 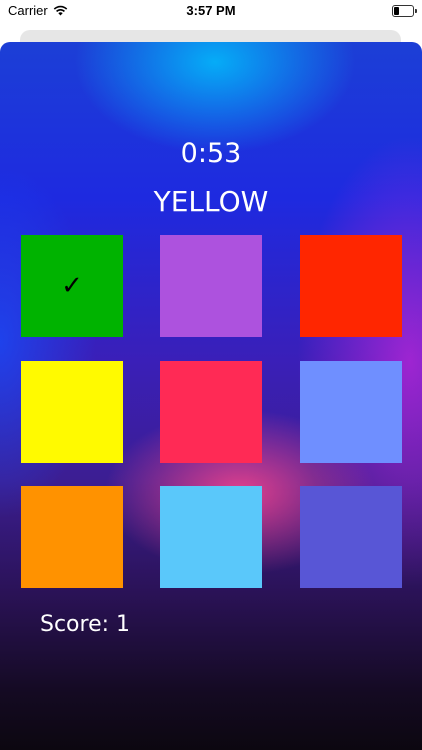 I want to click on status-time: 3:57 PM, so click(x=211, y=10).